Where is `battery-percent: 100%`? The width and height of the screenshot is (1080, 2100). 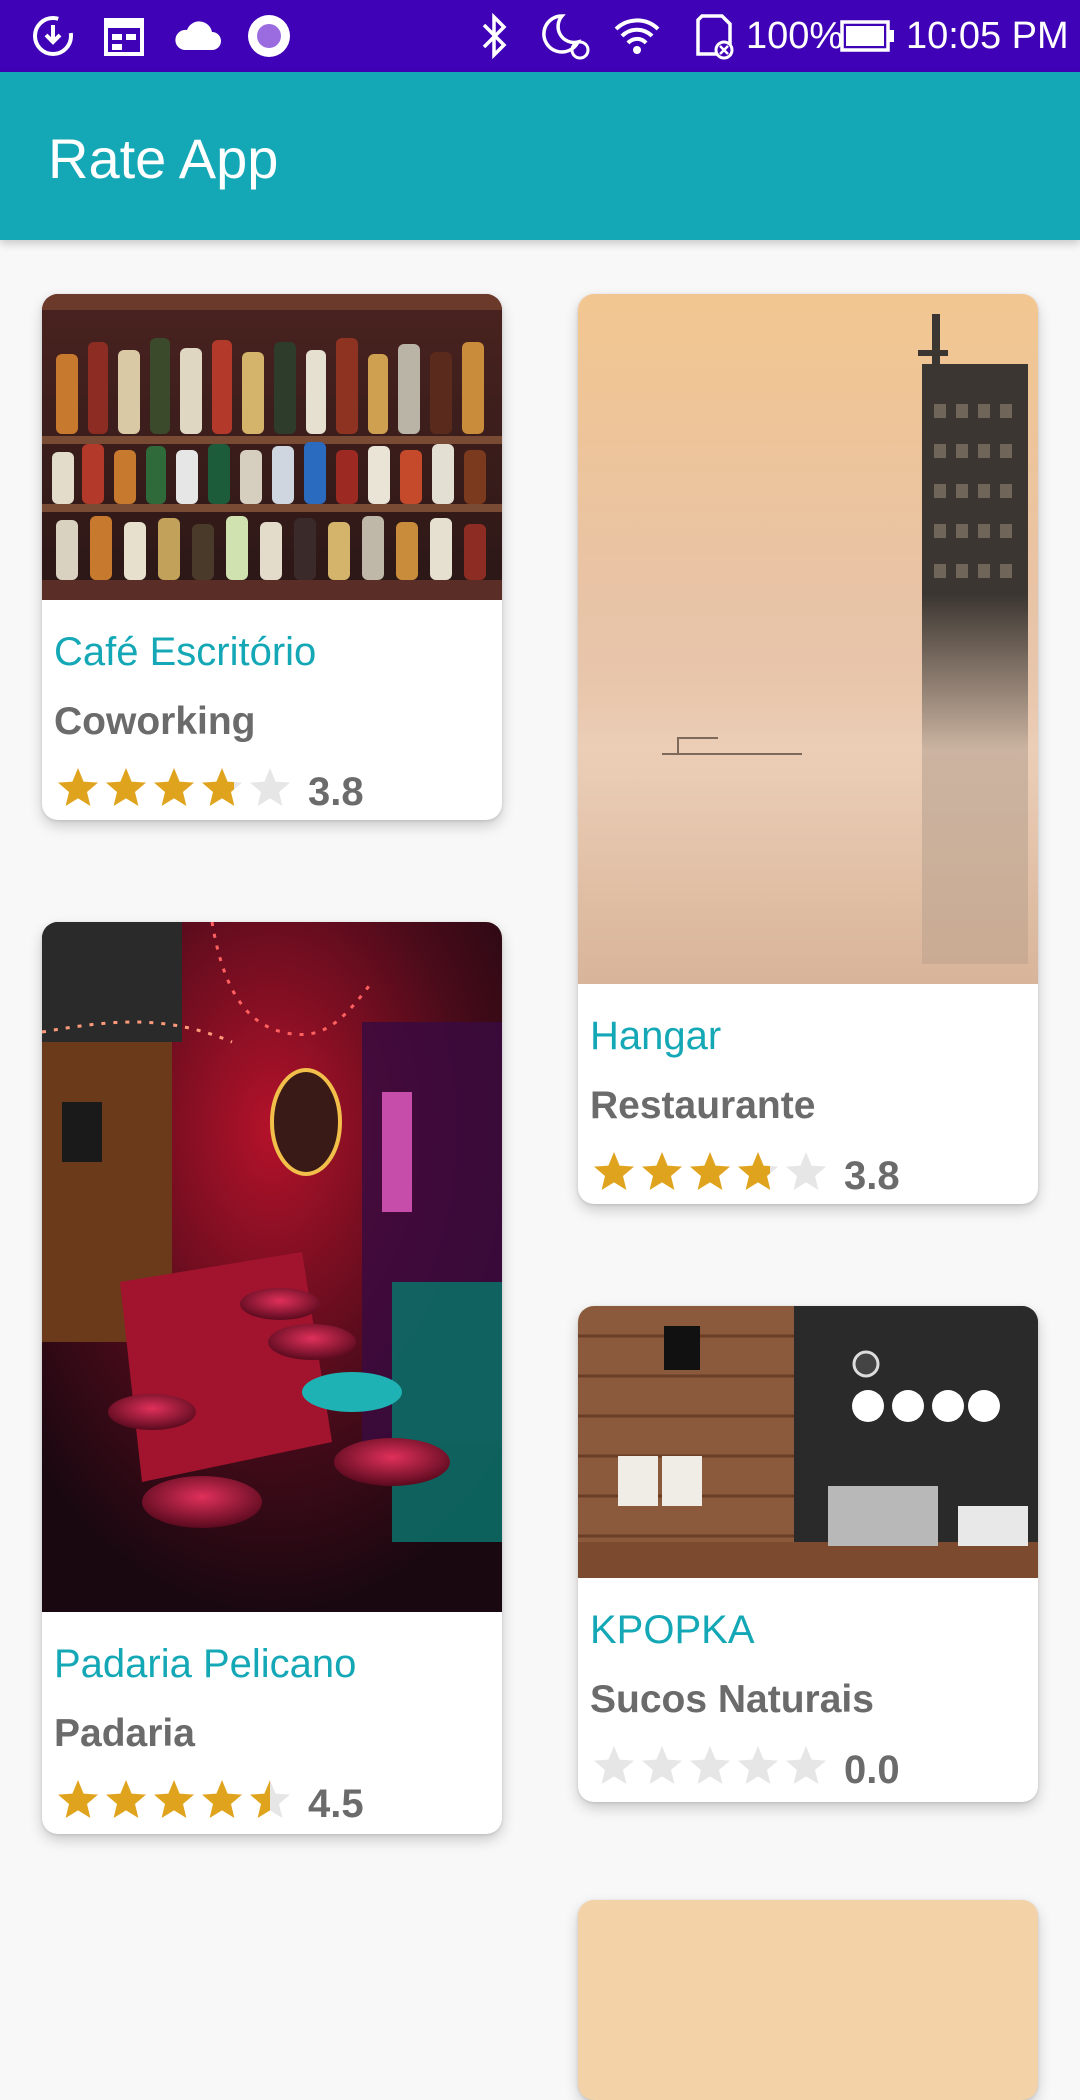
battery-percent: 100% is located at coordinates (795, 36).